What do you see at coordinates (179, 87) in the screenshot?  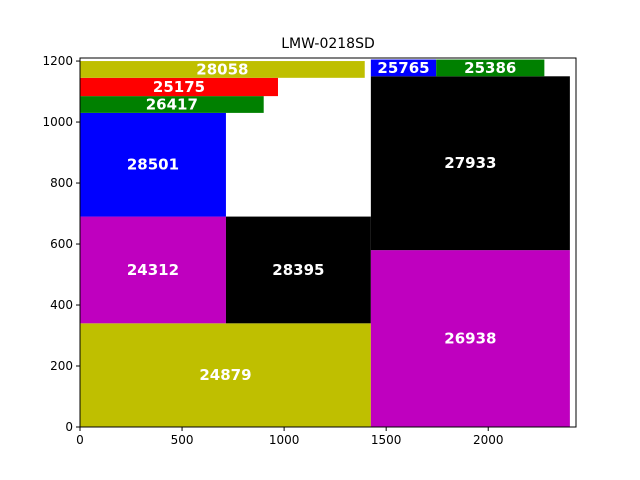 I see `rect-label-25175: 25175` at bounding box center [179, 87].